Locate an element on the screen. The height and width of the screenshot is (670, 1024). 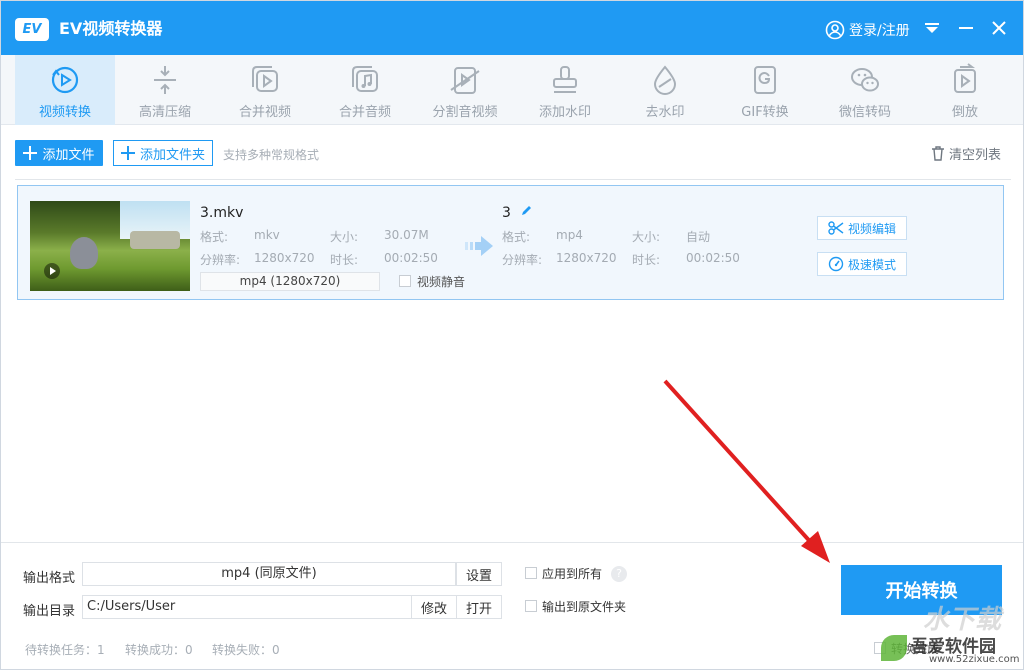
source-file-name: 3.mkv is located at coordinates (222, 213).